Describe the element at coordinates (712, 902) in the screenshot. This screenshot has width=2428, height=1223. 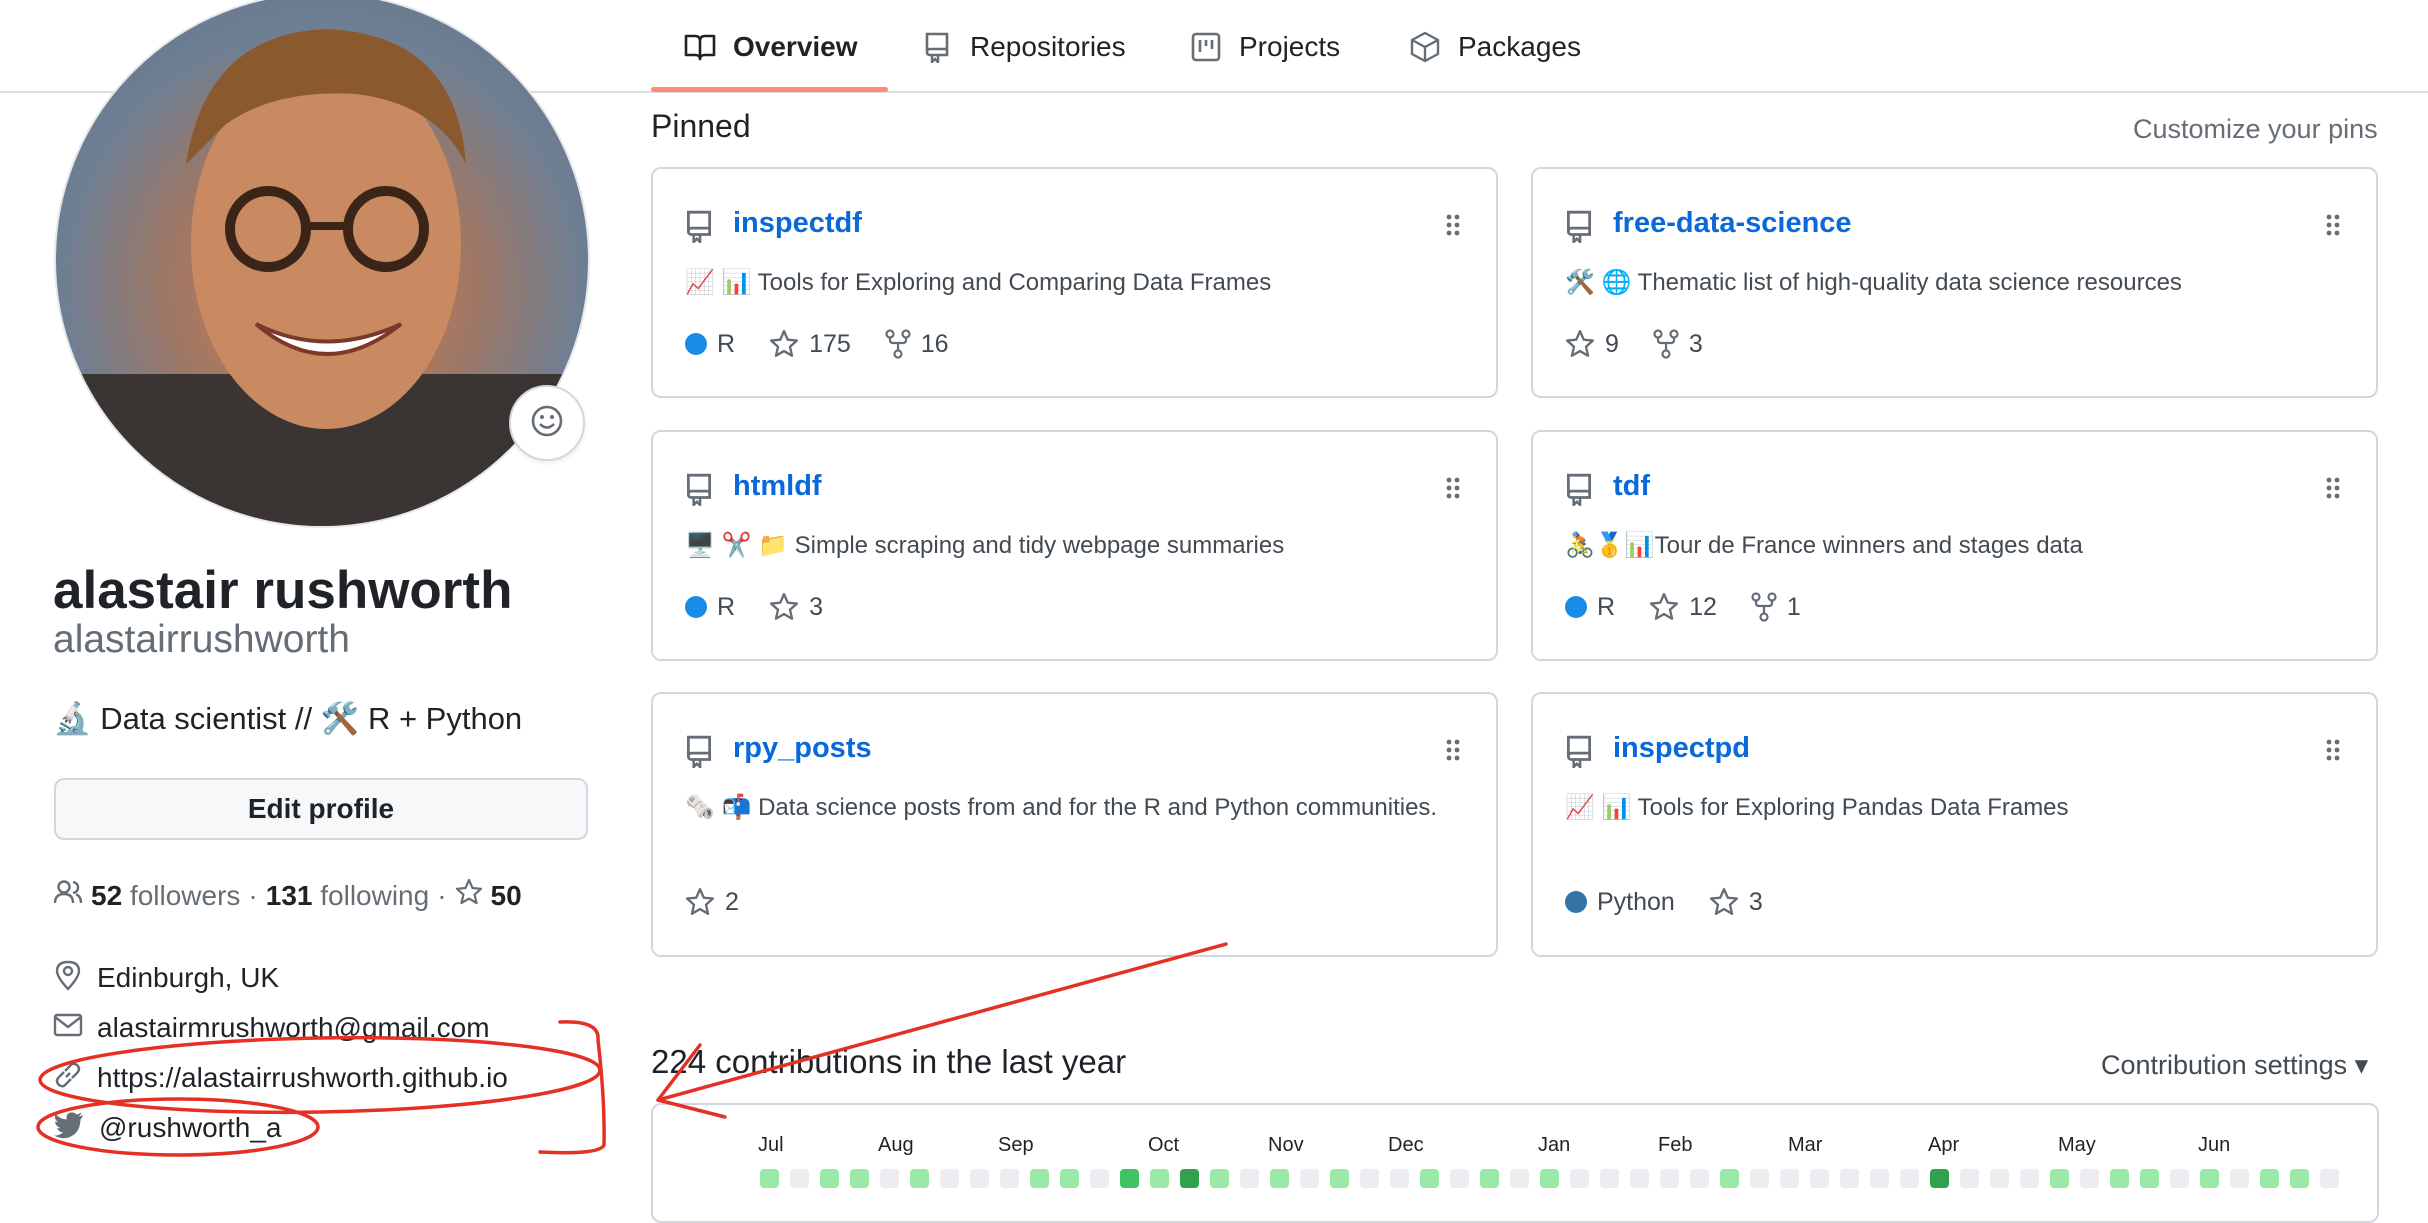
I see `repo-stars-link: 2` at that location.